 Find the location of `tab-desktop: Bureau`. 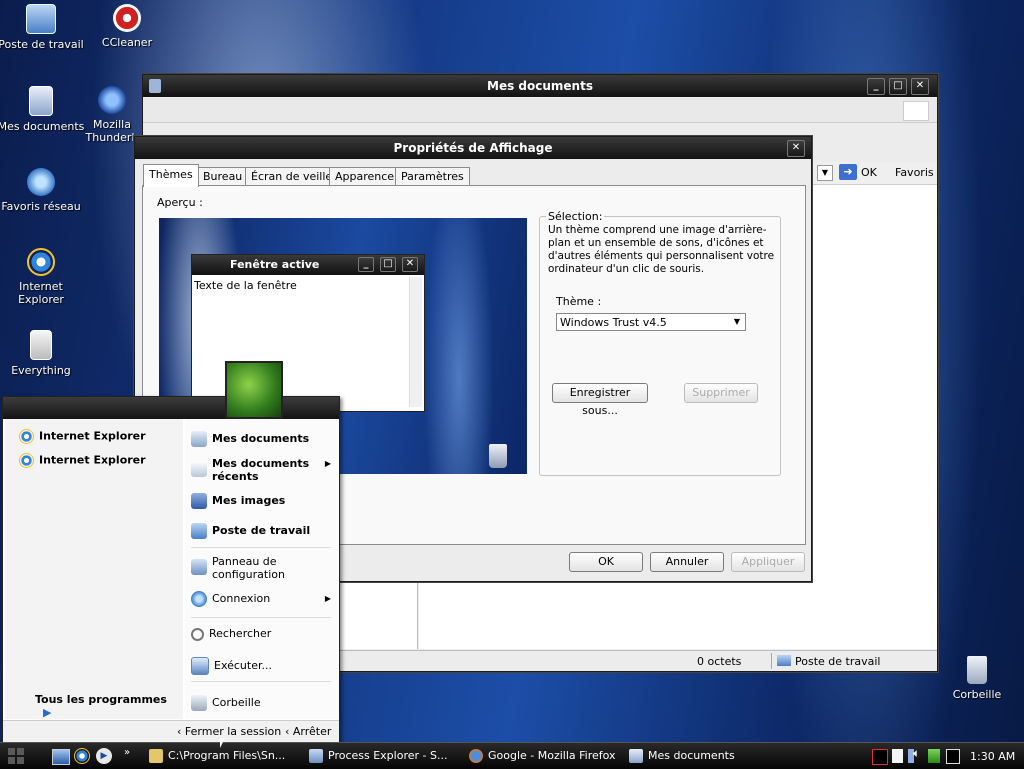

tab-desktop: Bureau is located at coordinates (223, 176).